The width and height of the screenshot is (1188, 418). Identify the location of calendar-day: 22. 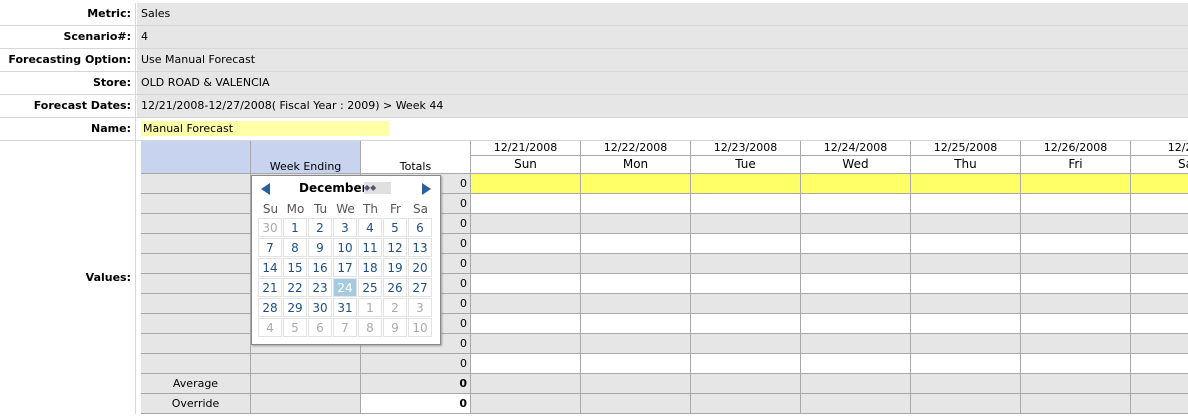
(295, 287).